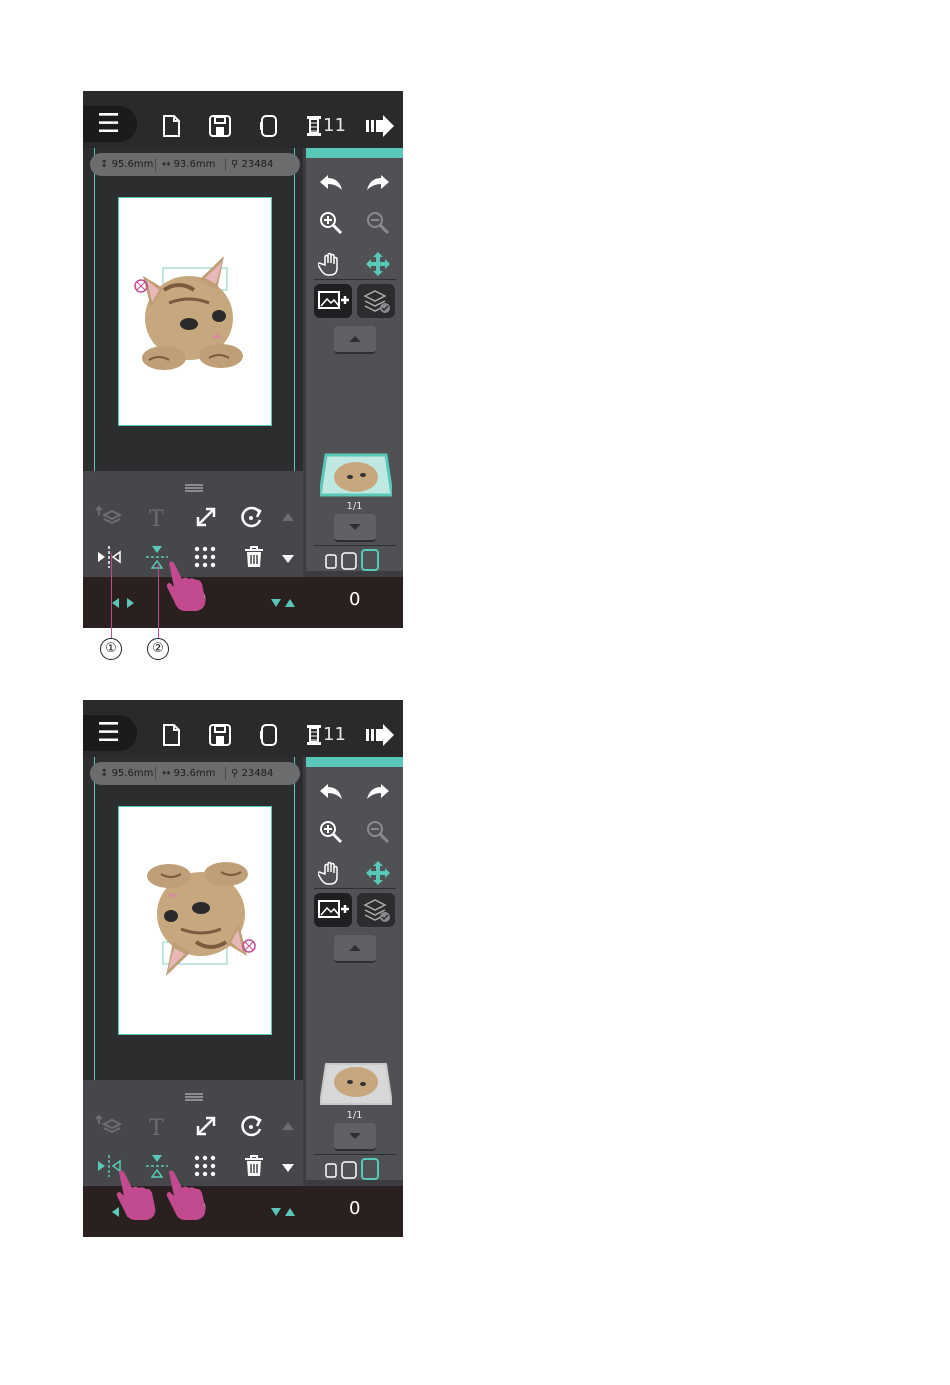 This screenshot has height=1385, width=950. I want to click on embroidery-screen-1: ☰ 11 ↕ 95.6mm ↔ 93.6mm ⚲ 23484 1/1 T 0, so click(243, 359).